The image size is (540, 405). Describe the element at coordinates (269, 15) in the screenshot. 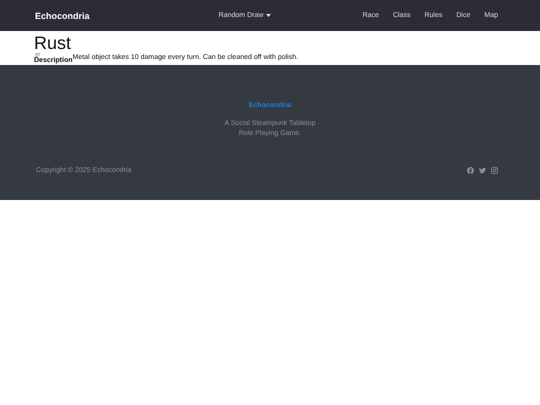

I see `caret-icon` at that location.